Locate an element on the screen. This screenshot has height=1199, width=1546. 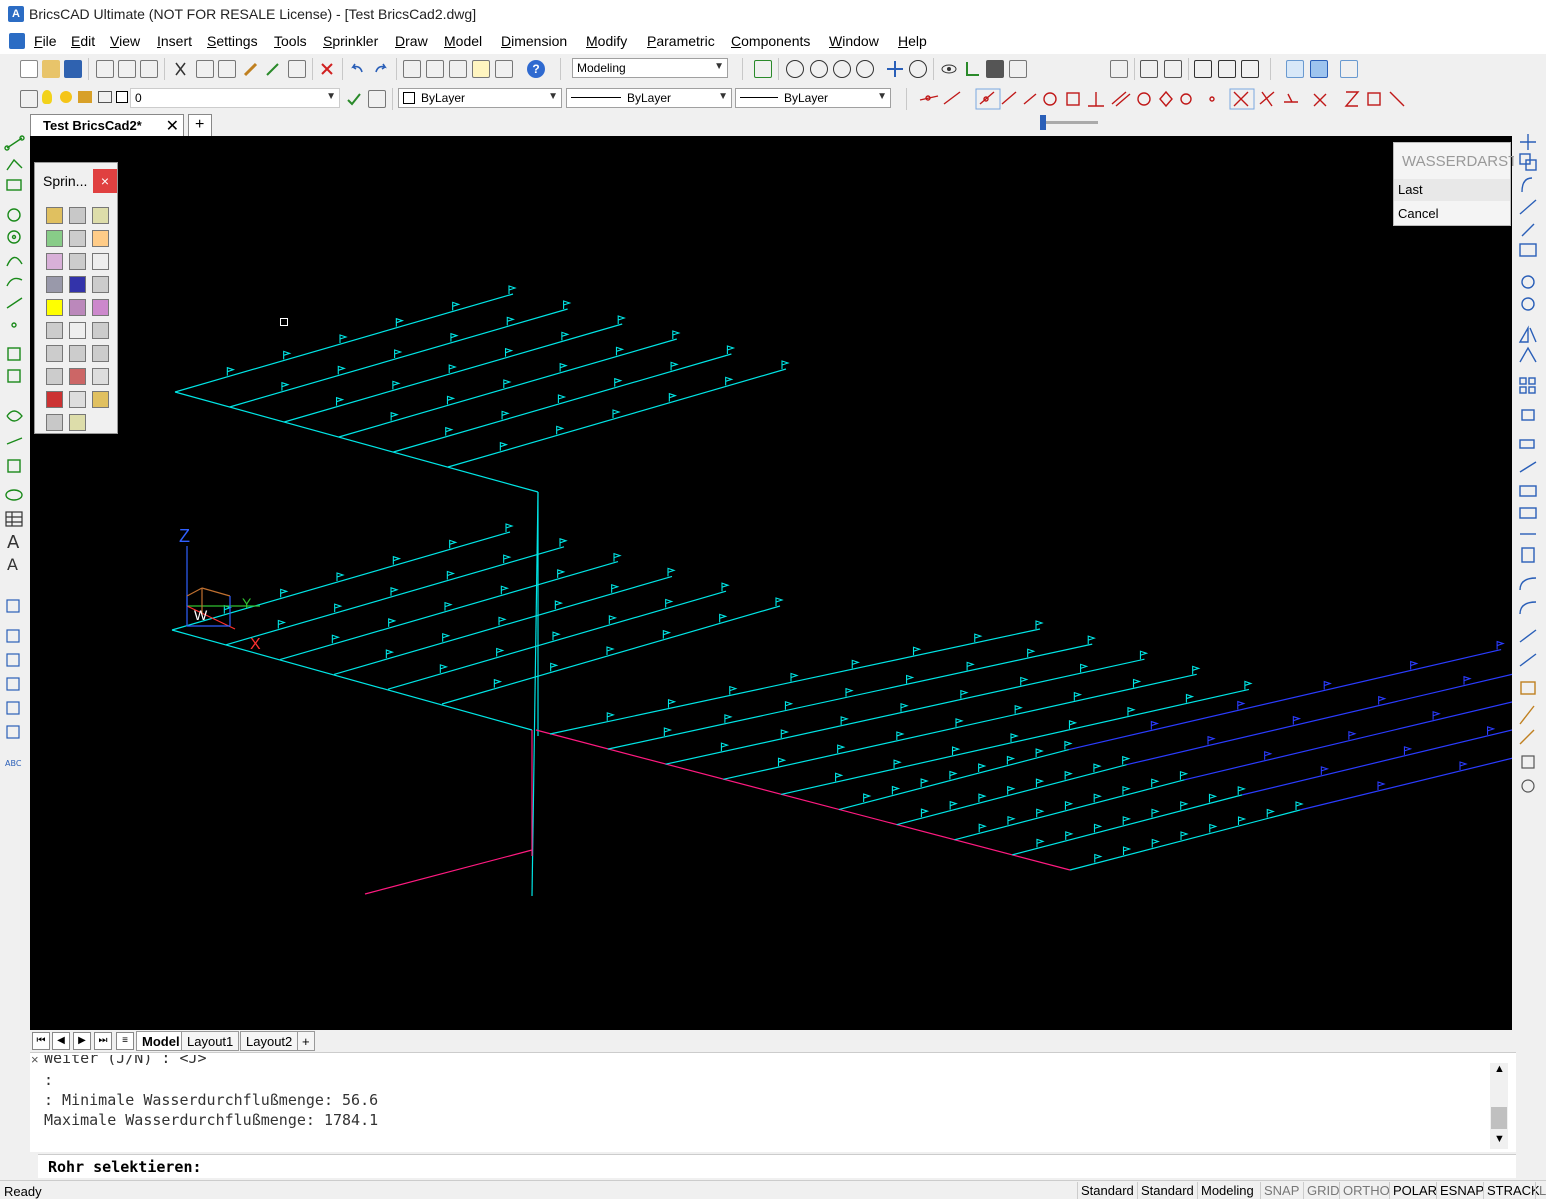
layout-list-icon: ≡ is located at coordinates (125, 1041).